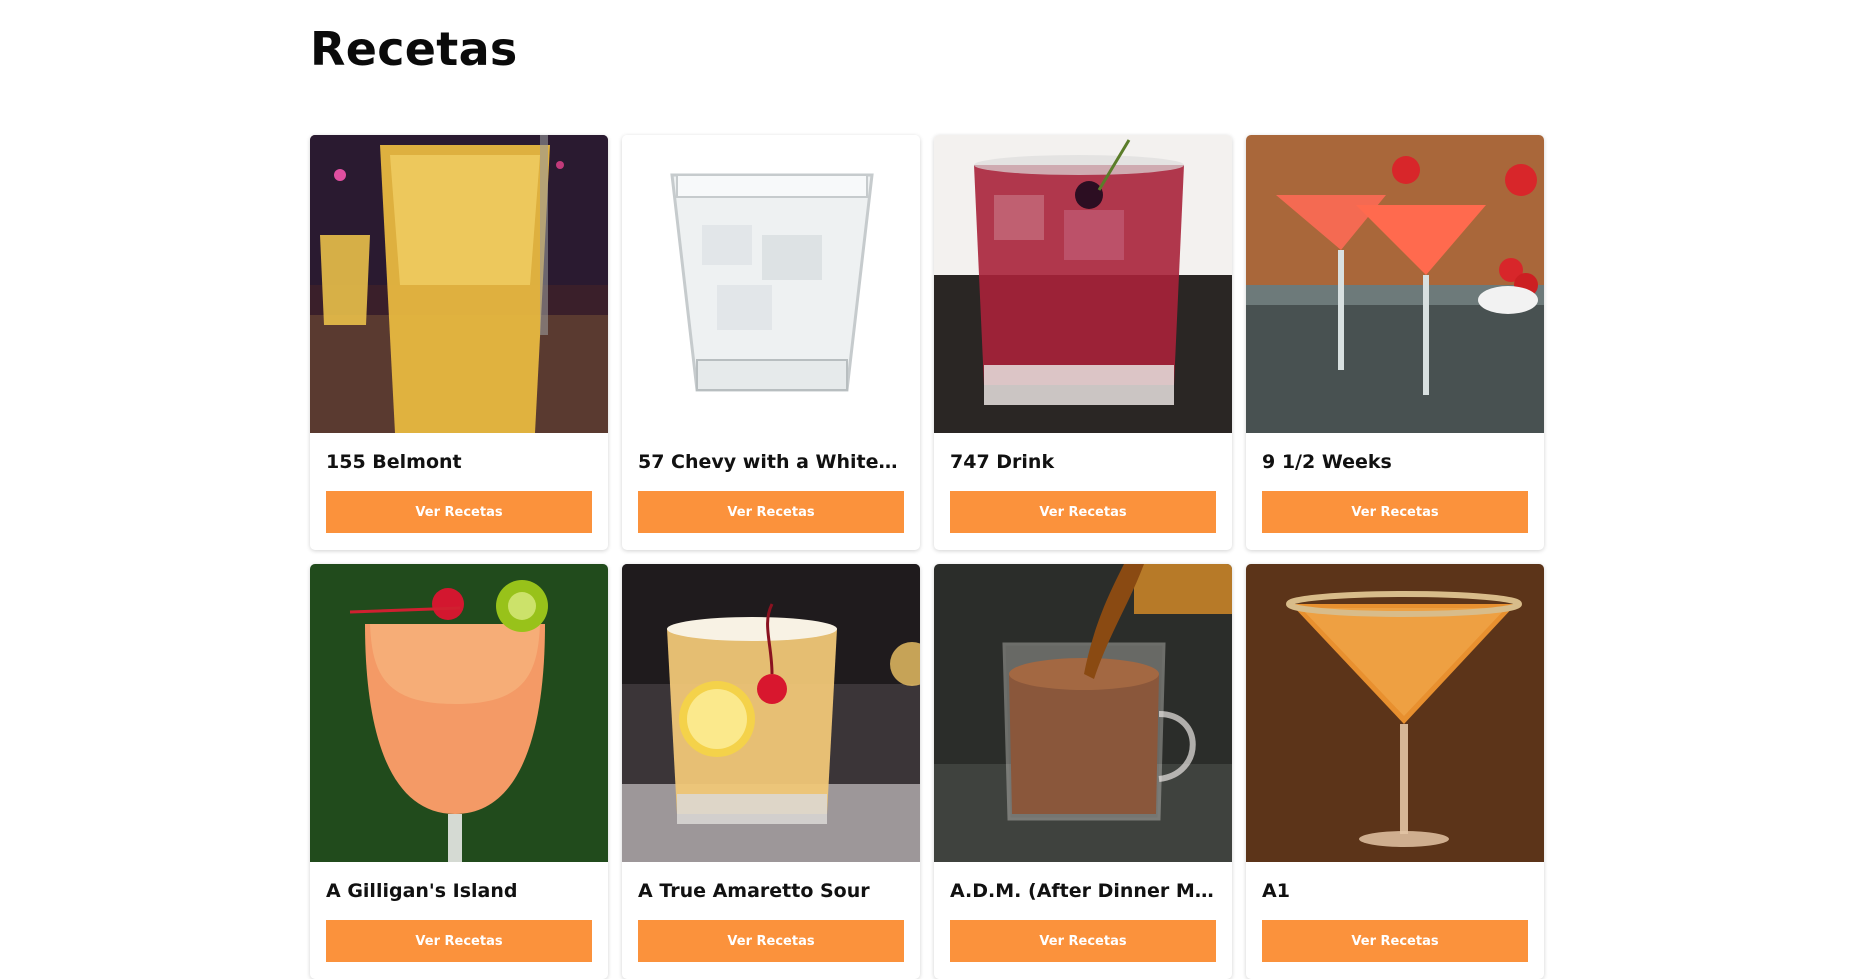  What do you see at coordinates (1002, 462) in the screenshot?
I see `recipe-title: 747 Drink` at bounding box center [1002, 462].